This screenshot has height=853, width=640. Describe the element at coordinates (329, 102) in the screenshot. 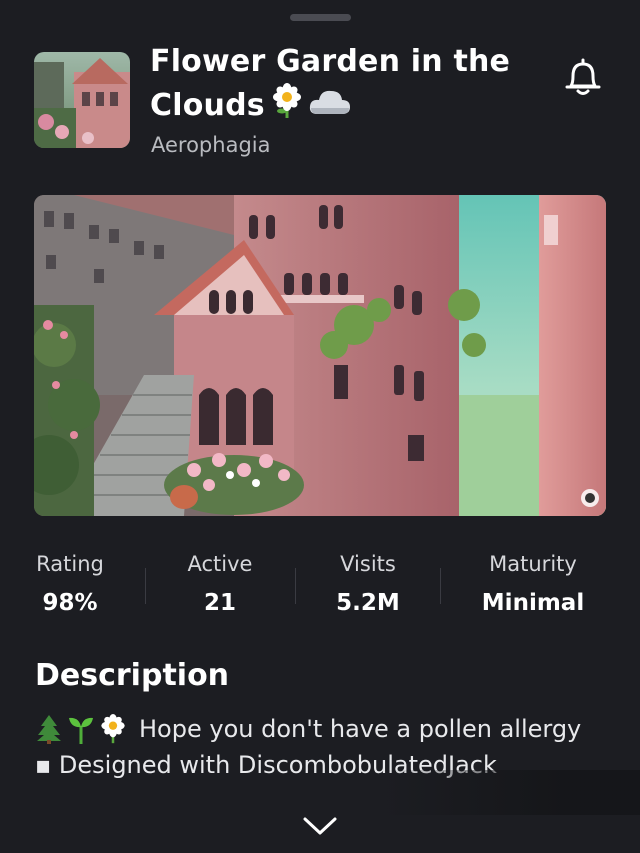

I see `cloud-emoji-icon` at that location.